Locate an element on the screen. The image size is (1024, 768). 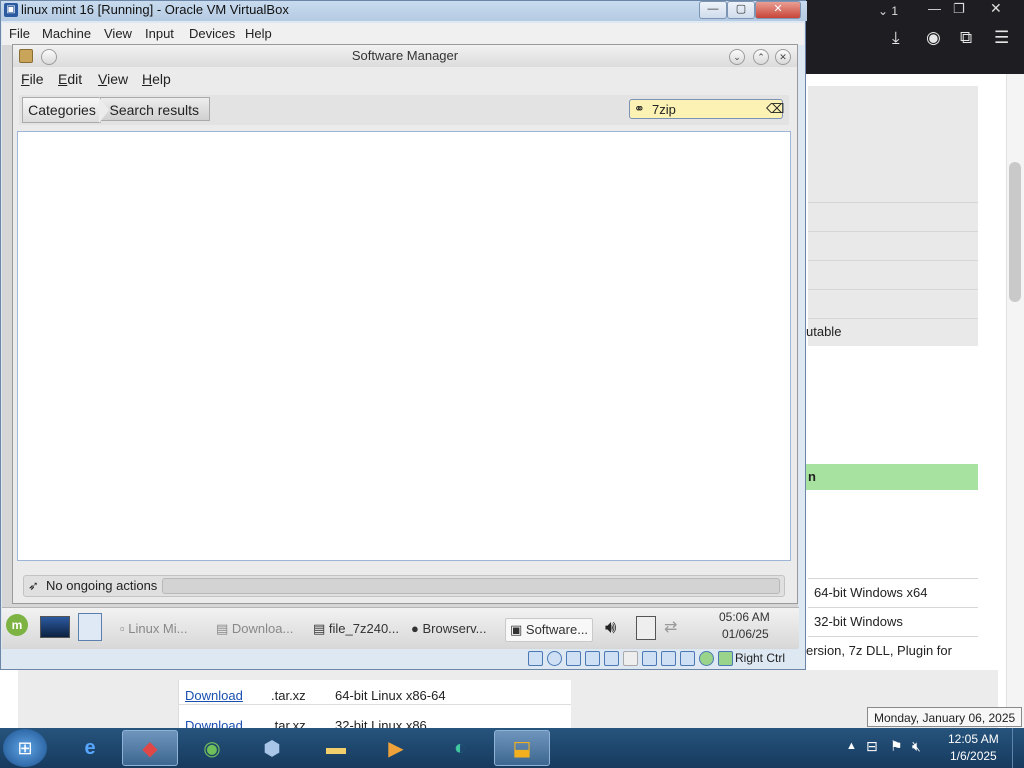
page-text: utable is located at coordinates (824, 331).